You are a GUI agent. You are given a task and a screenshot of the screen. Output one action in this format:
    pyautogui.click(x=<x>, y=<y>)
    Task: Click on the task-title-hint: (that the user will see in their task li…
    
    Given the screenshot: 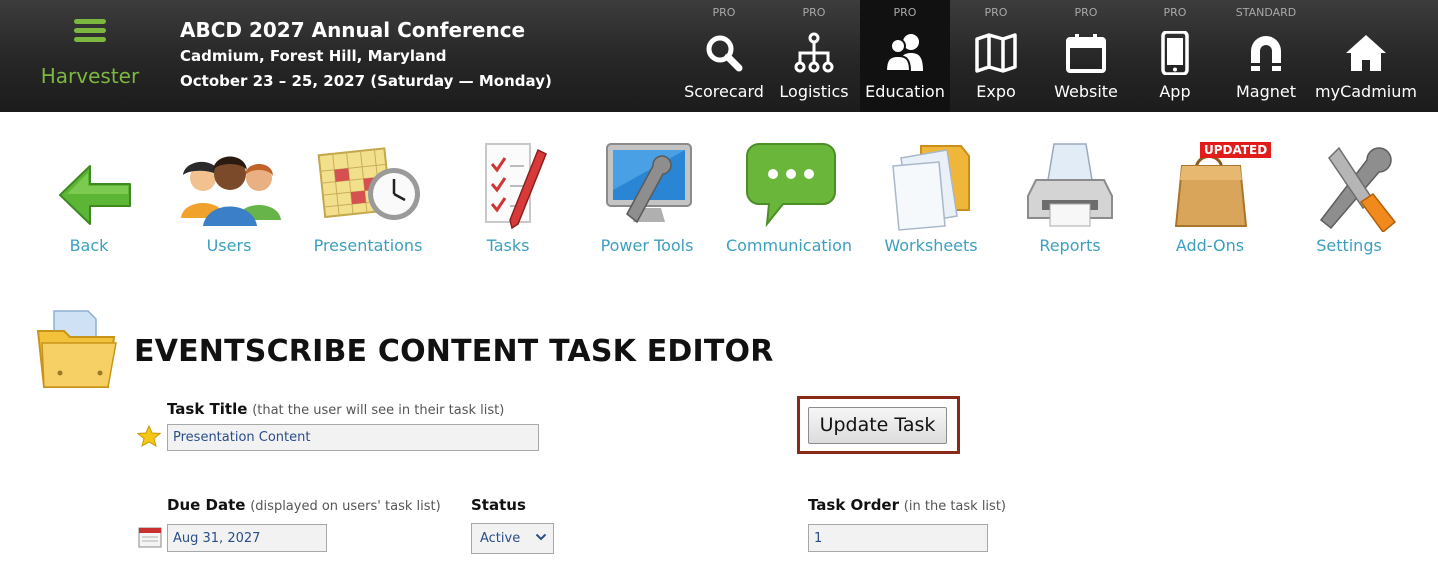 What is the action you would take?
    pyautogui.click(x=378, y=410)
    